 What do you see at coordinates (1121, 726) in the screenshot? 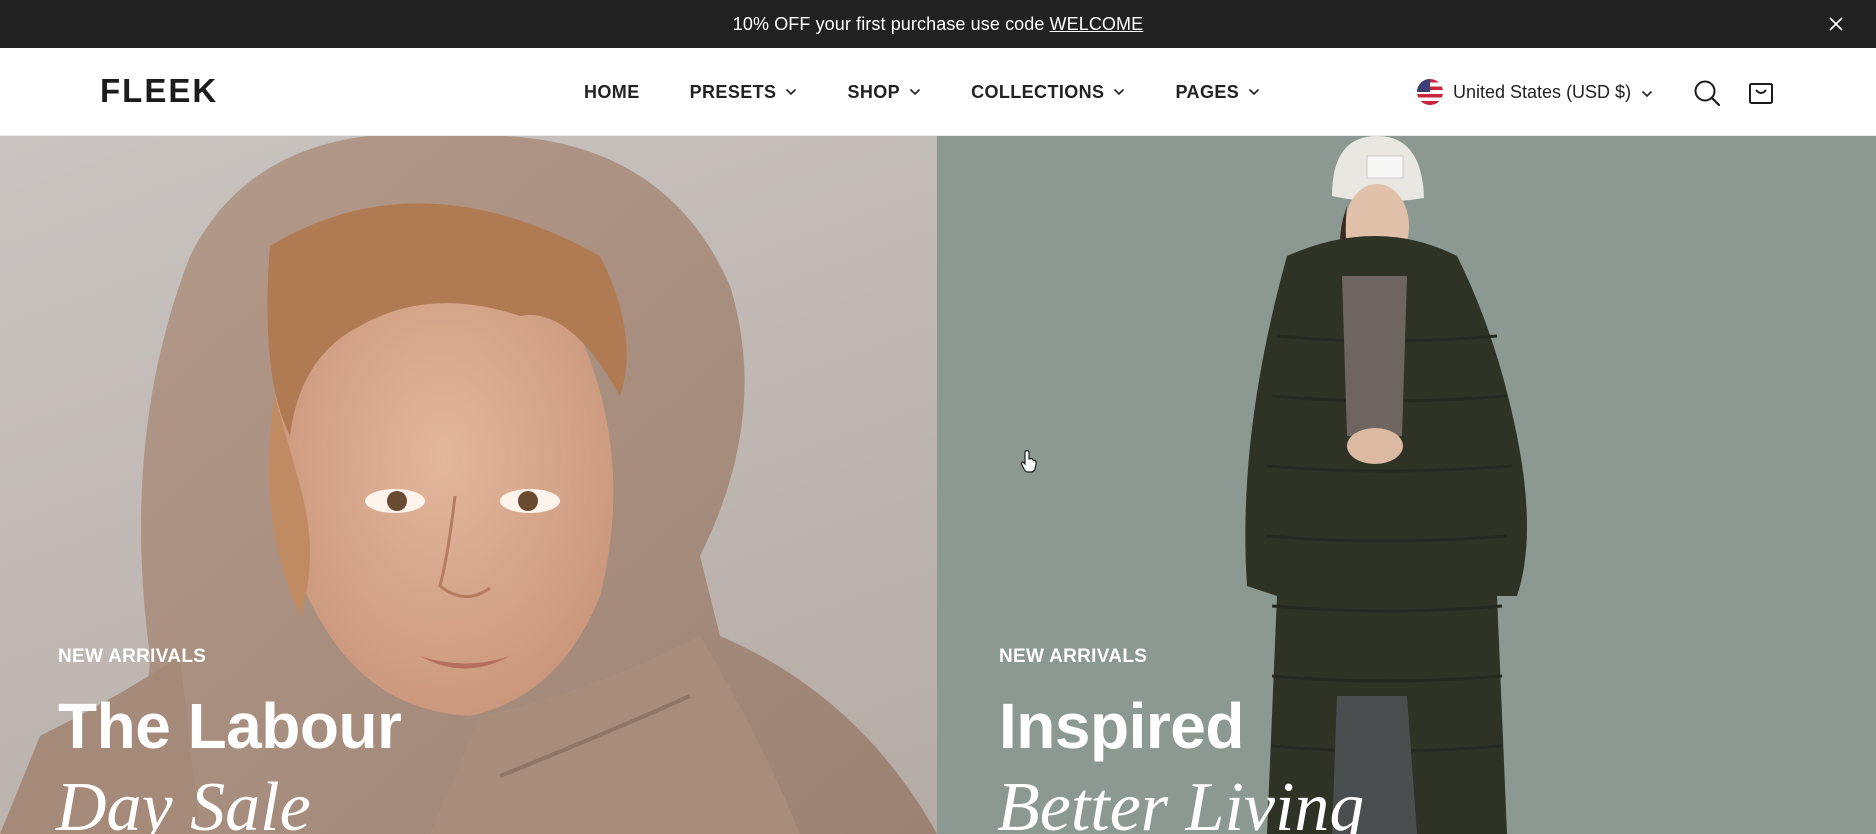
I see `hero-right-title: Inspired` at bounding box center [1121, 726].